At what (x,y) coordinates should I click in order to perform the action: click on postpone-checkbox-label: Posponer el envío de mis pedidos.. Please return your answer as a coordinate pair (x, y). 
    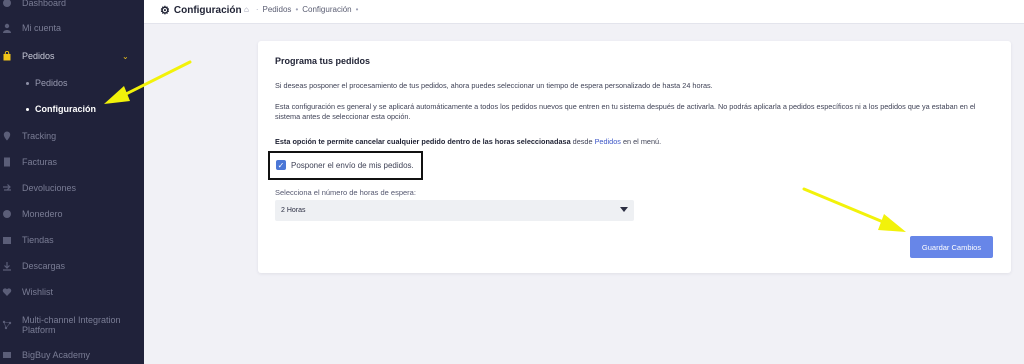
    Looking at the image, I should click on (352, 165).